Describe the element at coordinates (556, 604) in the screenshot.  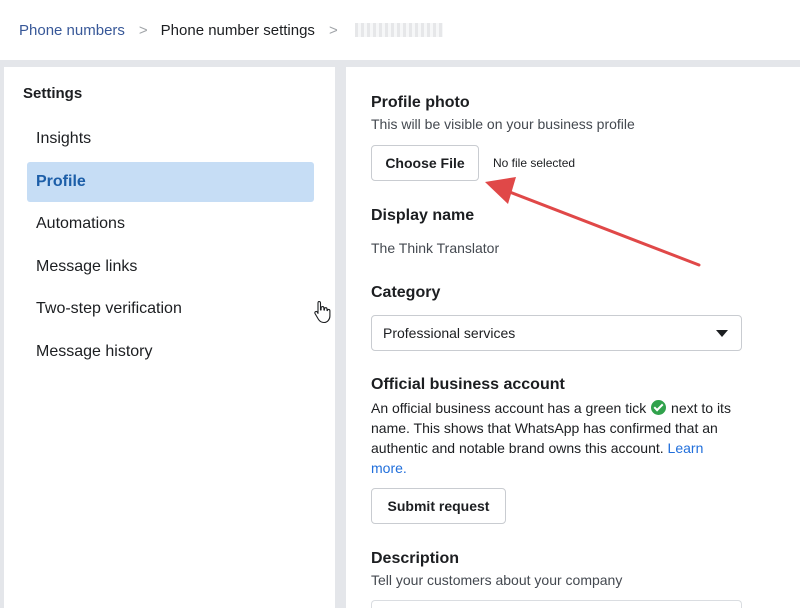
I see `description-input` at that location.